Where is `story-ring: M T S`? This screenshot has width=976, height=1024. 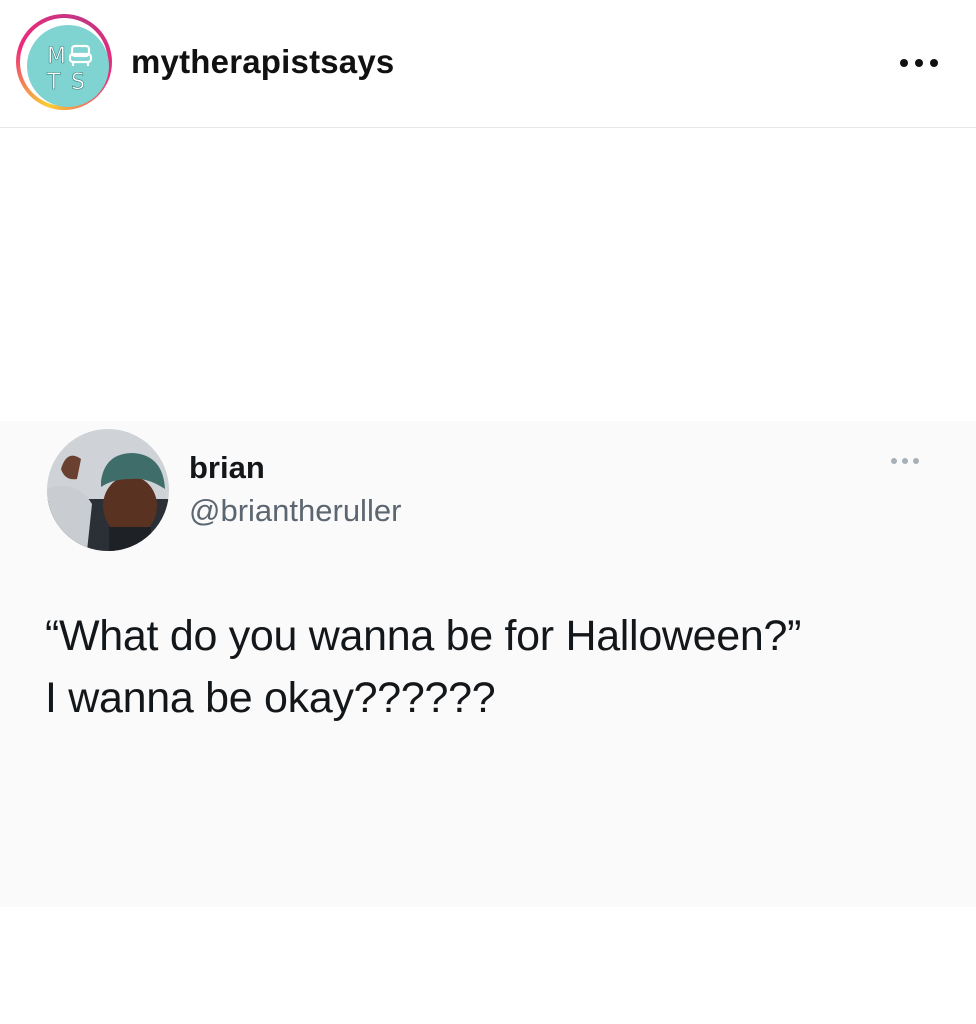 story-ring: M T S is located at coordinates (64, 62).